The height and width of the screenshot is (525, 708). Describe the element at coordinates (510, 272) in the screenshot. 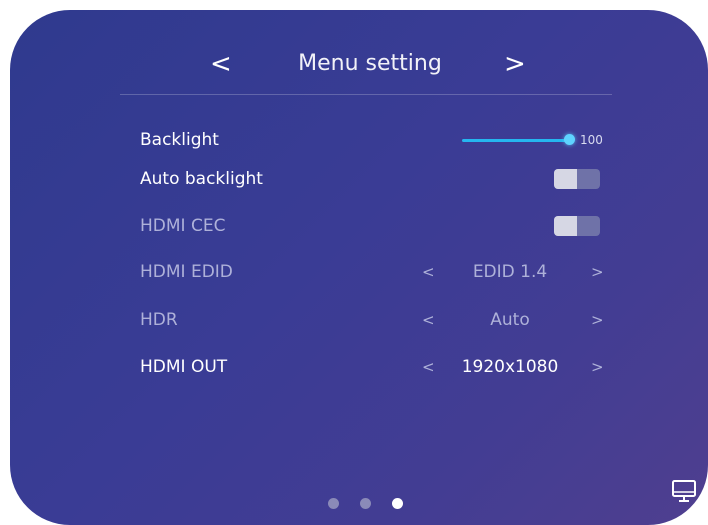

I see `hdmi-edid-value: EDID 1.4` at that location.